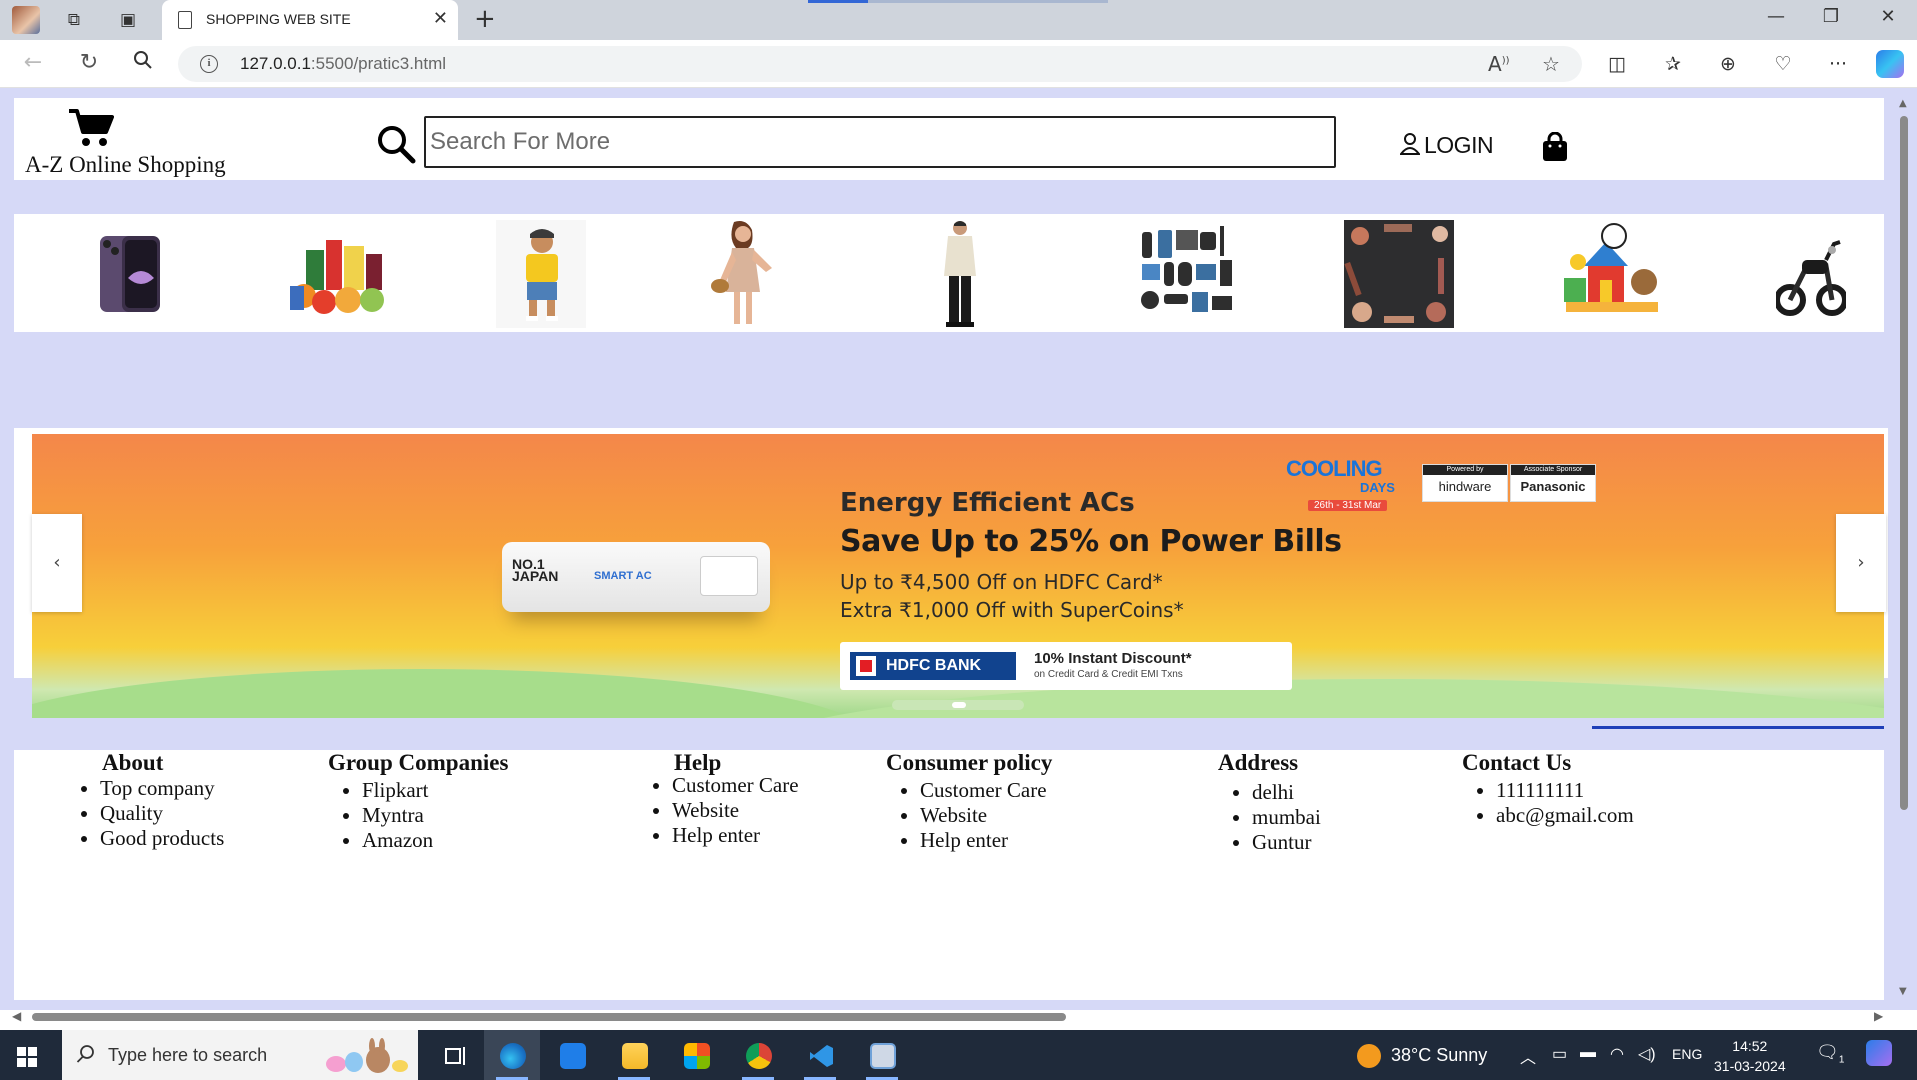 The height and width of the screenshot is (1080, 1917). I want to click on site-info-icon: i, so click(209, 64).